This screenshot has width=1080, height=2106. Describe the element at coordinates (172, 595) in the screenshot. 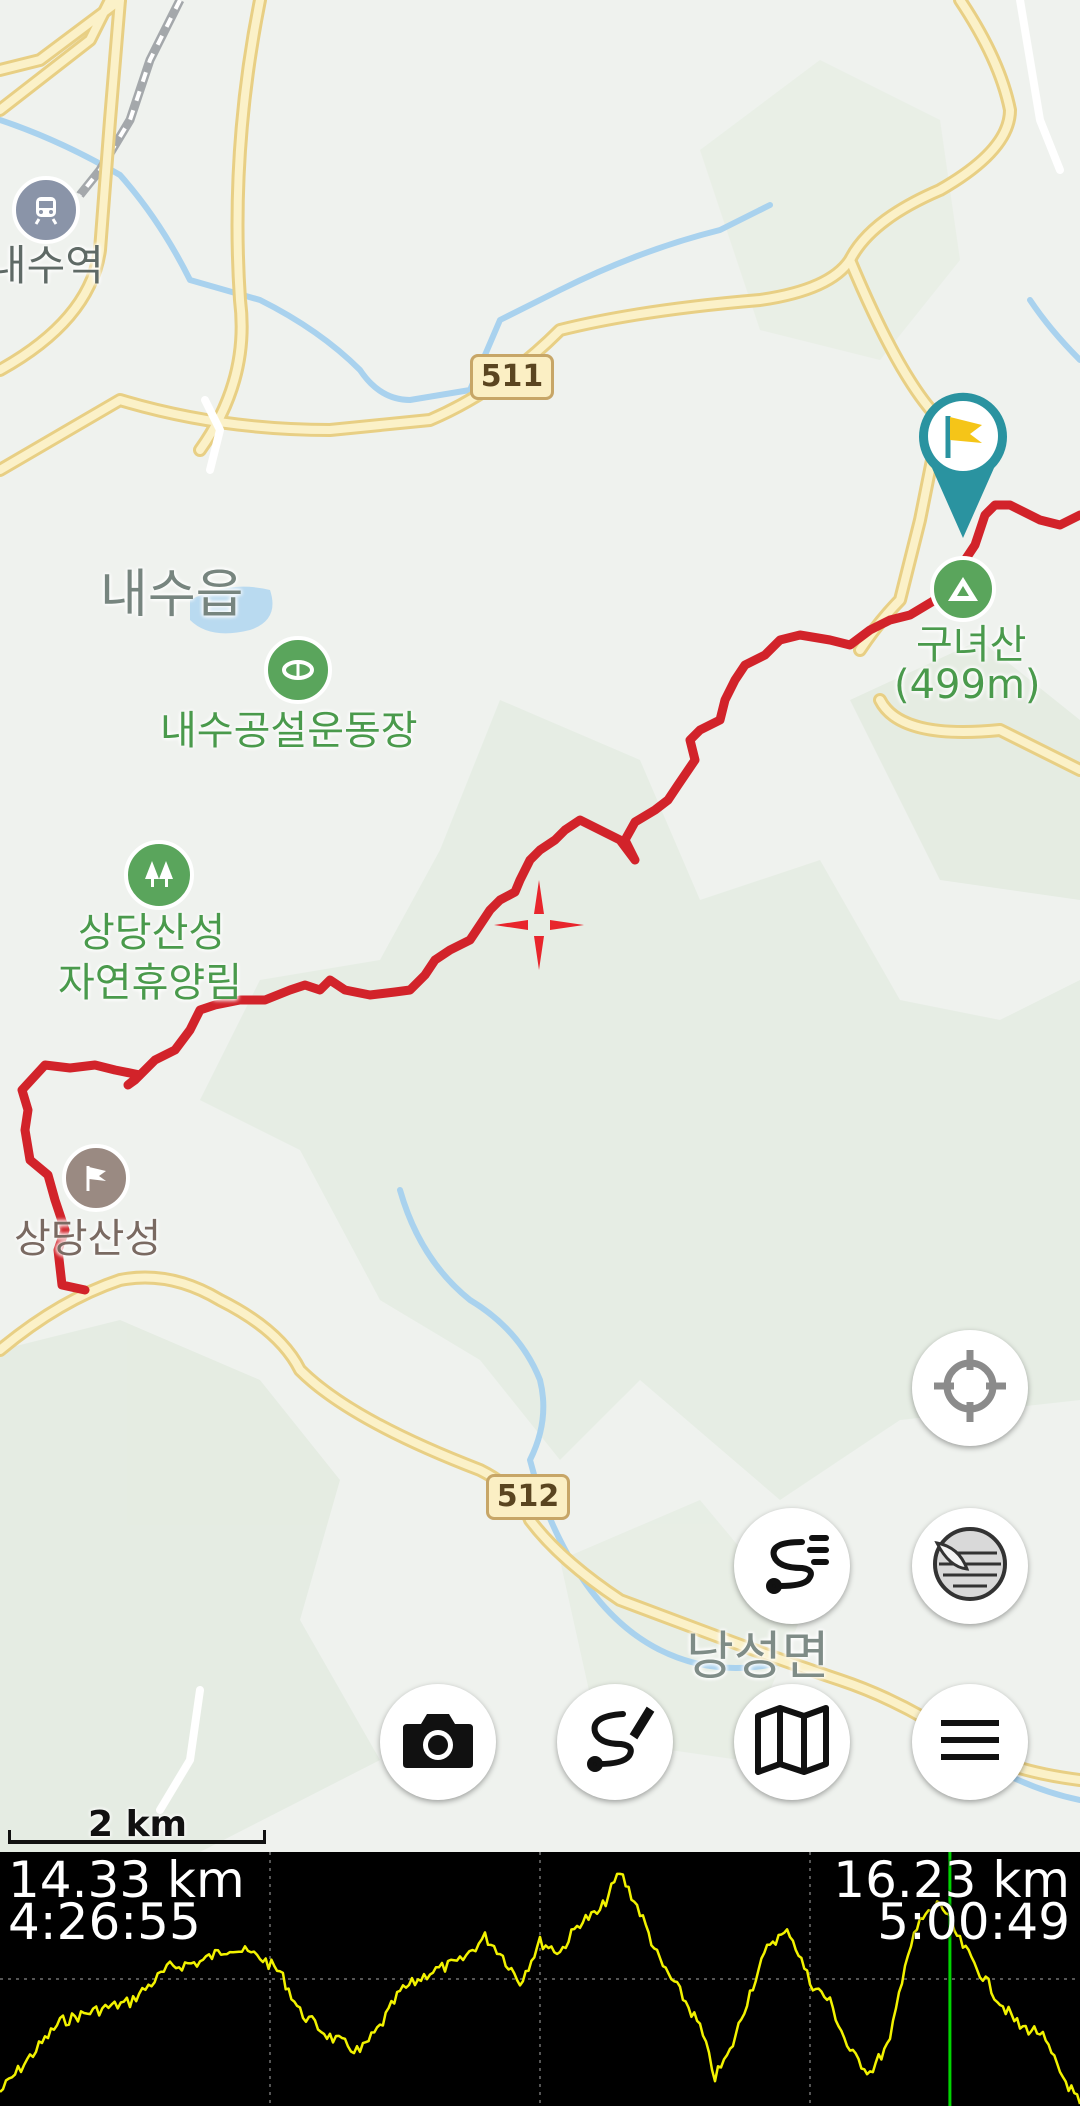

I see `label-town-naesu: 내수읍` at that location.